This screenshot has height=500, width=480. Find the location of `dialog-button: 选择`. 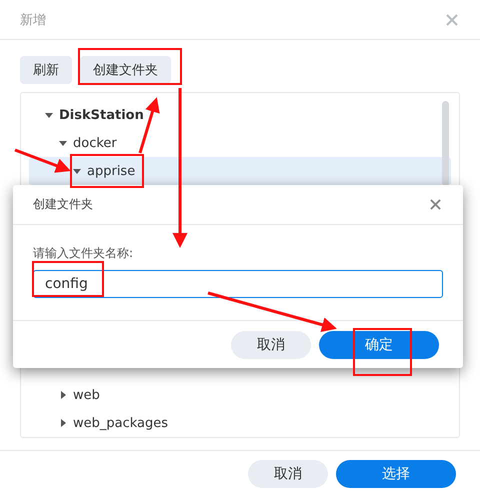

dialog-button: 选择 is located at coordinates (396, 474).